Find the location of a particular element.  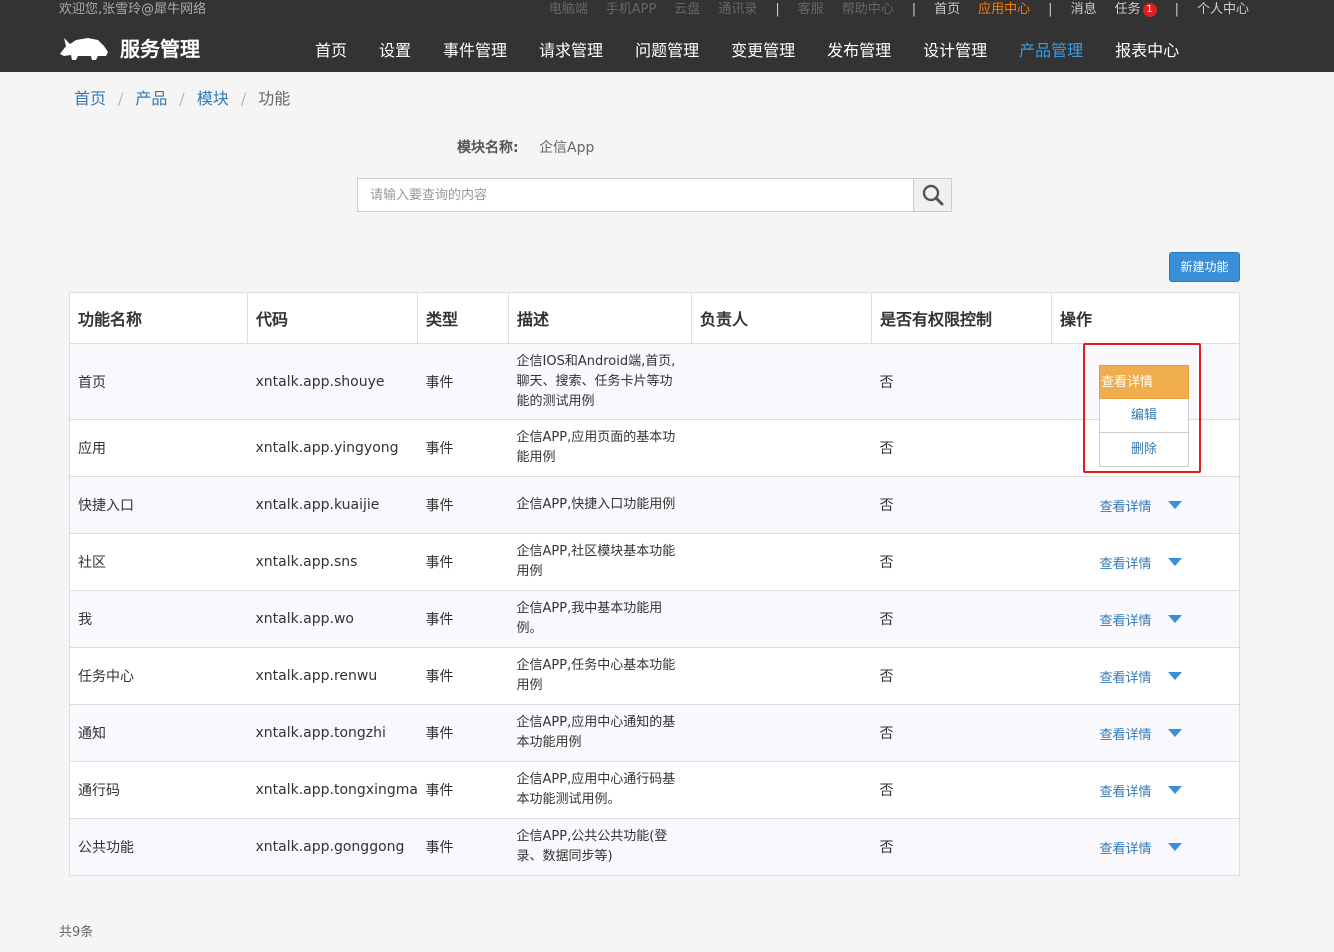

welcome-text: 欢迎您,张雪玲@犀牛网络 is located at coordinates (133, 9).